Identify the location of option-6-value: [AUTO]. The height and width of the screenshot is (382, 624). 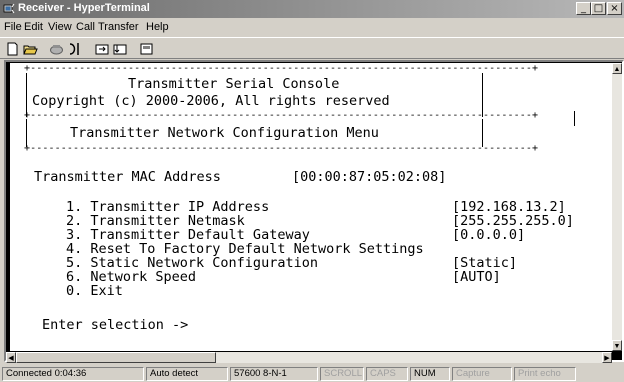
(476, 277).